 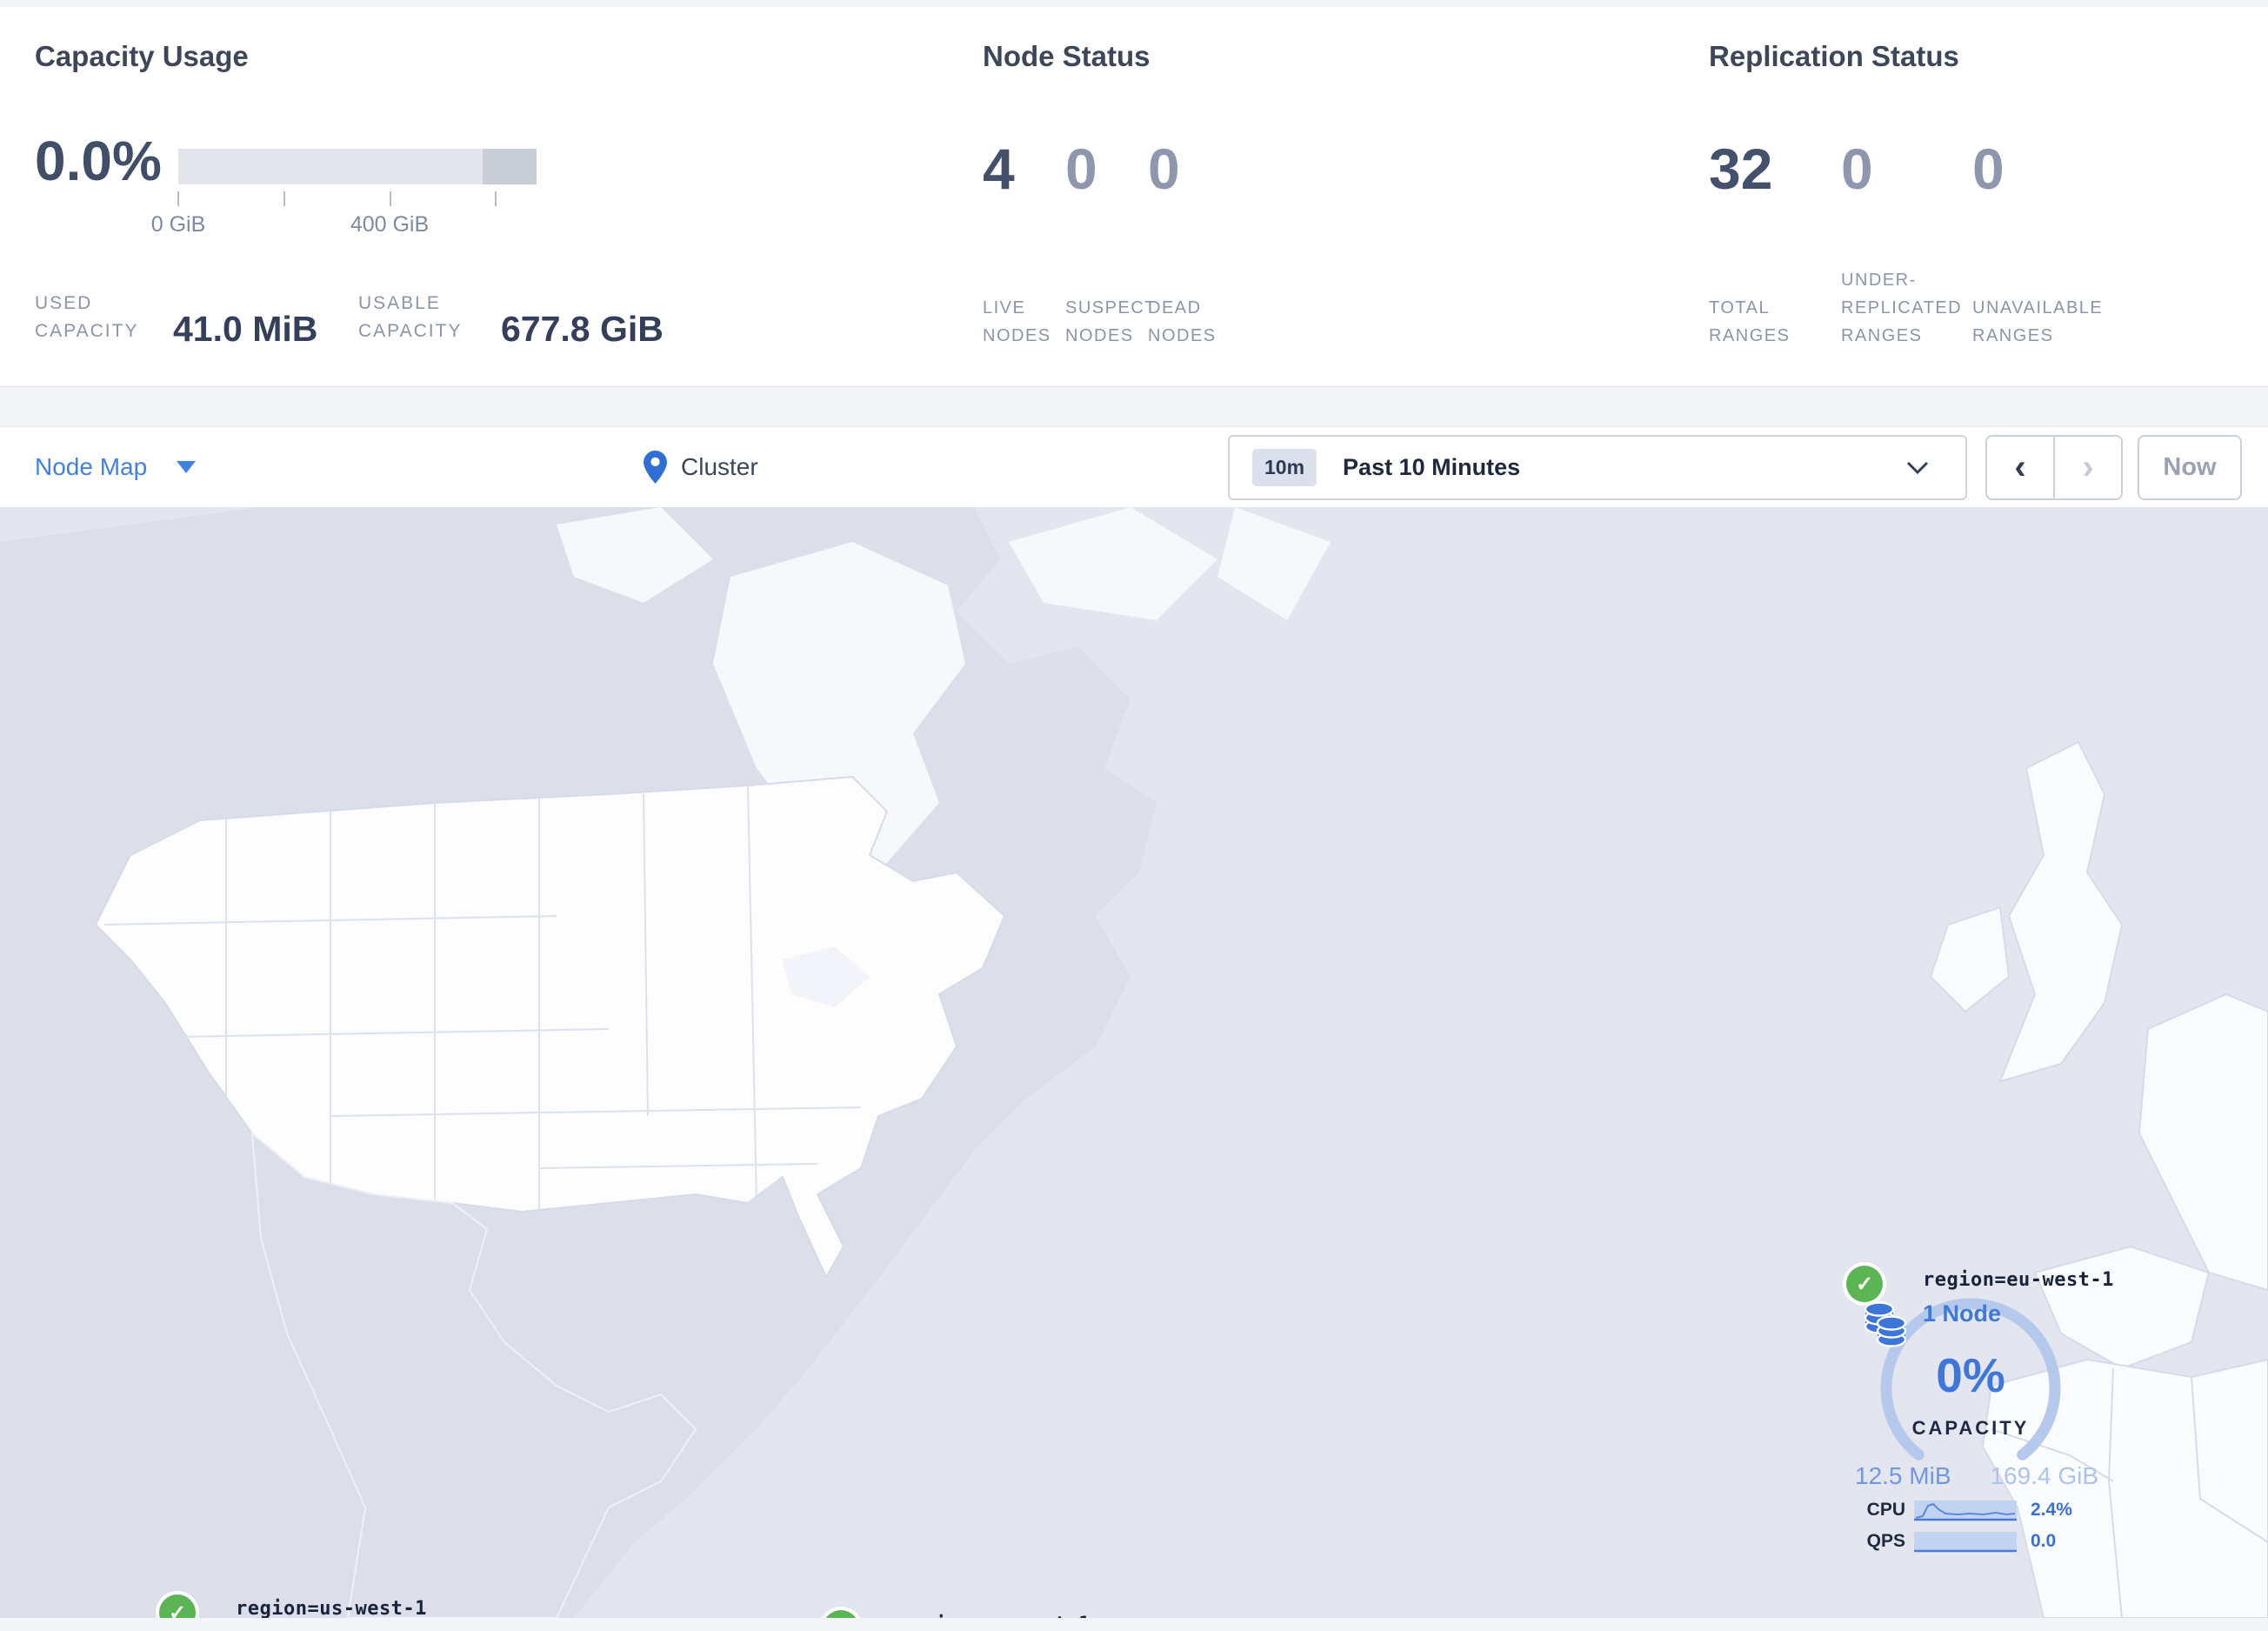 I want to click on qps-value: 0.0, so click(x=2044, y=1541).